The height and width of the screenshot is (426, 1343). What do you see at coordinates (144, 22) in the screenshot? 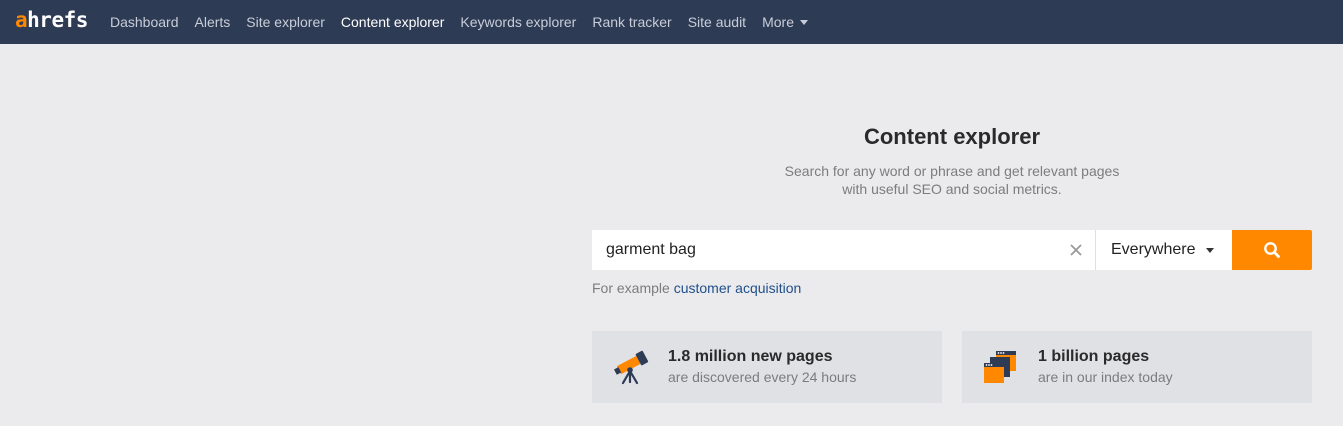
I see `nav-item-dashboard: Dashboard` at bounding box center [144, 22].